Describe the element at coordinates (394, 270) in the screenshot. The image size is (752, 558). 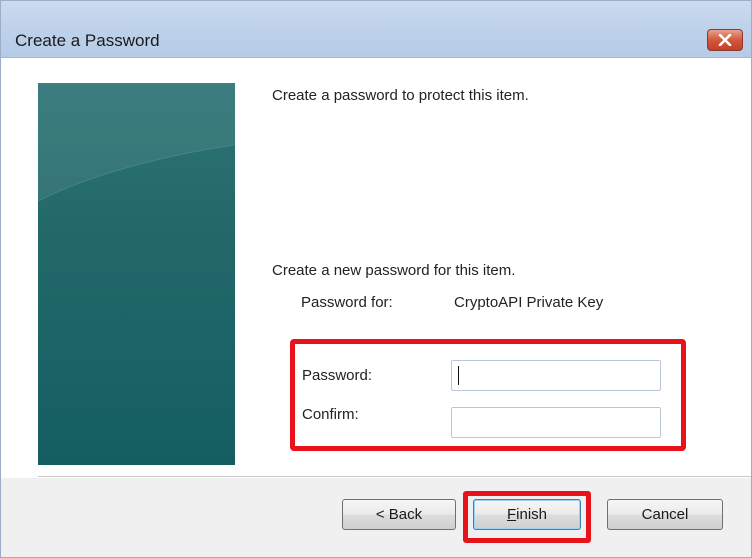
I see `new-password-prompt: Create a new password for this item.` at that location.